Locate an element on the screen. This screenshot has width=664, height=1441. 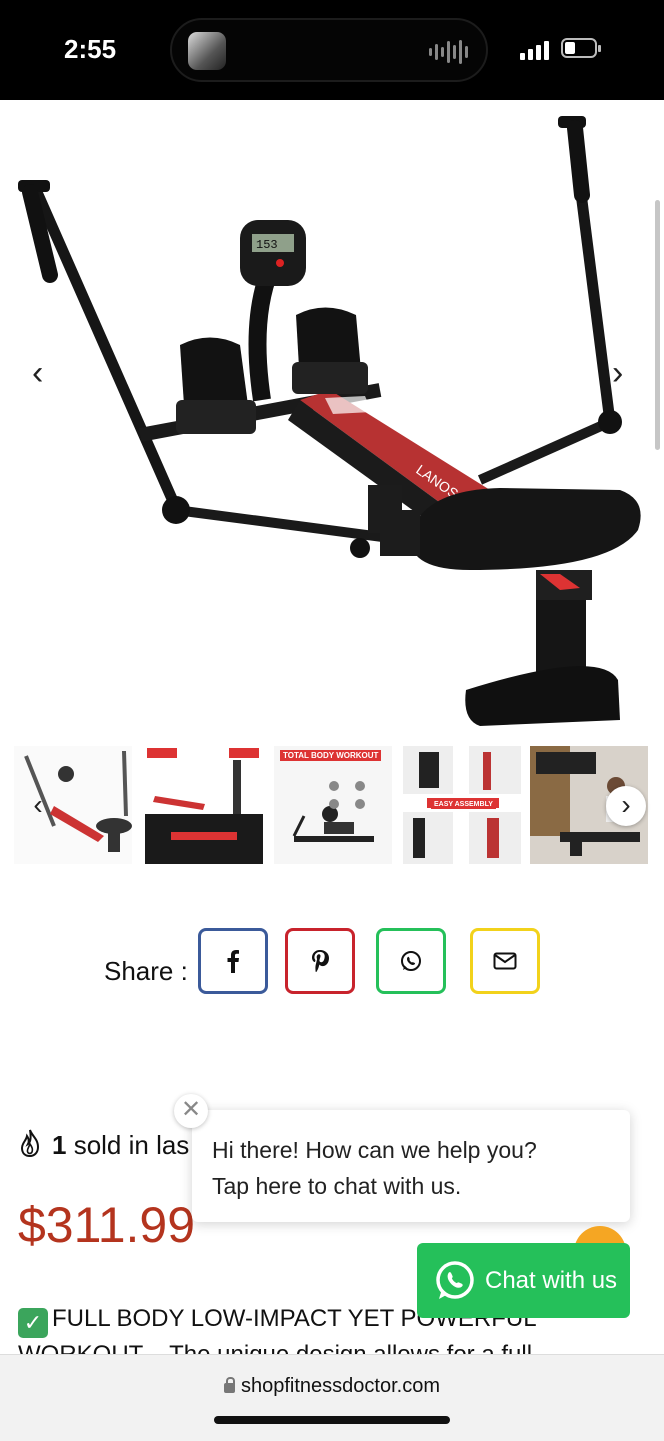
email-icon is located at coordinates (505, 961).